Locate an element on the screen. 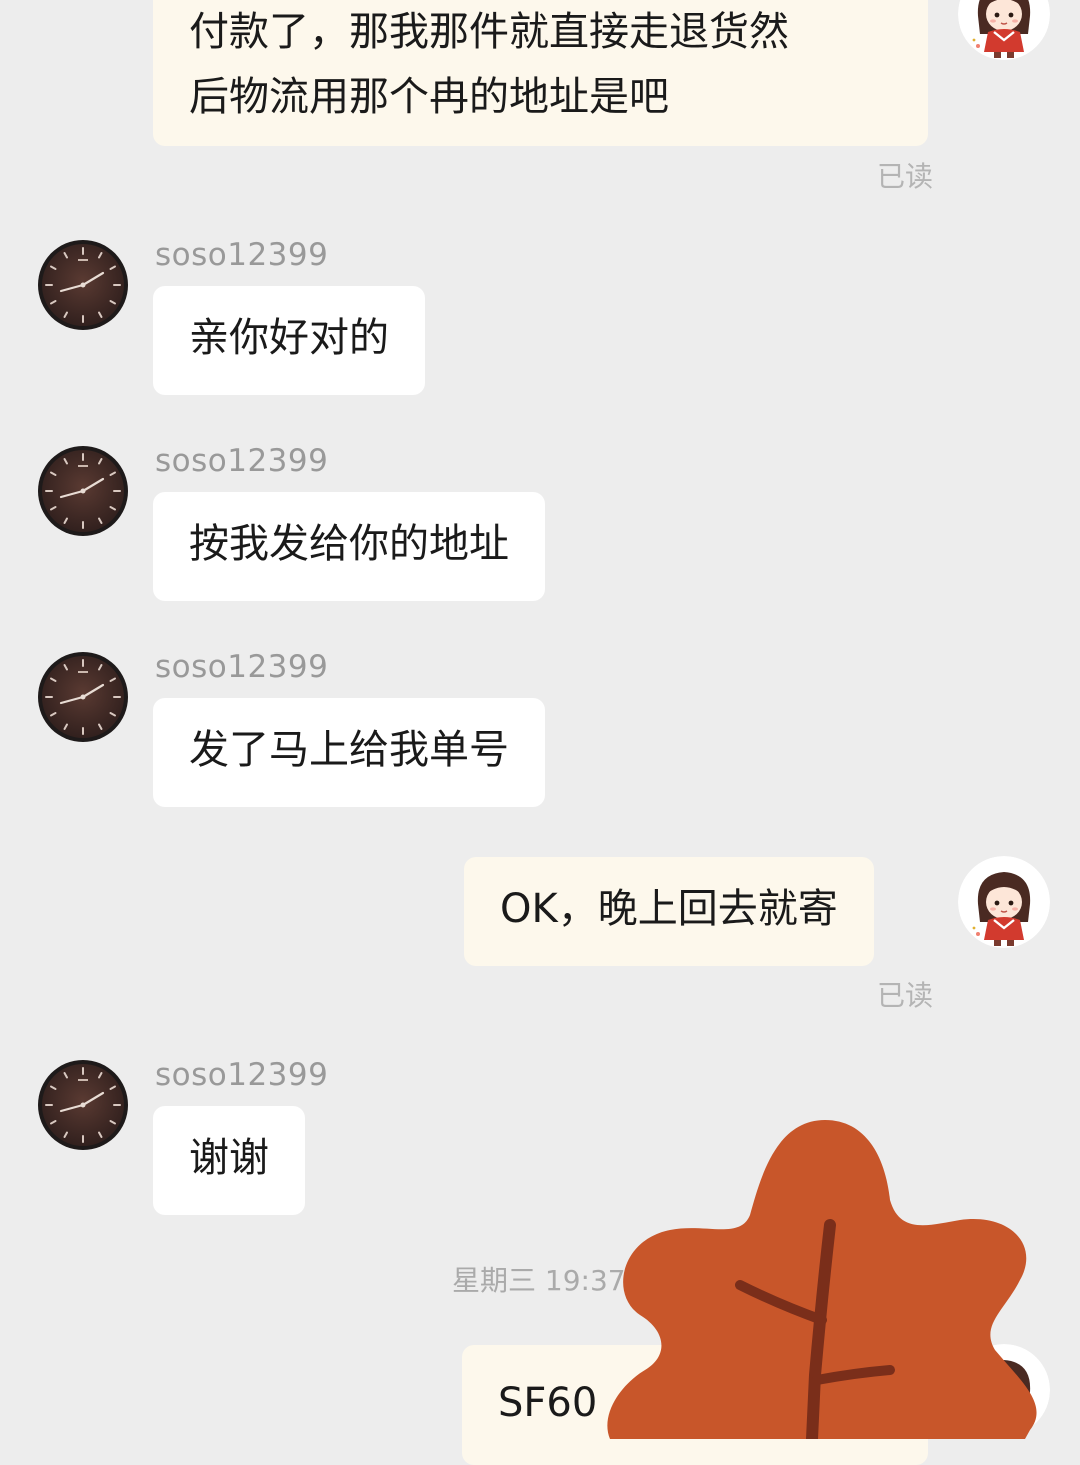  incoming-message-bubble: 亲你好对的 is located at coordinates (289, 340).